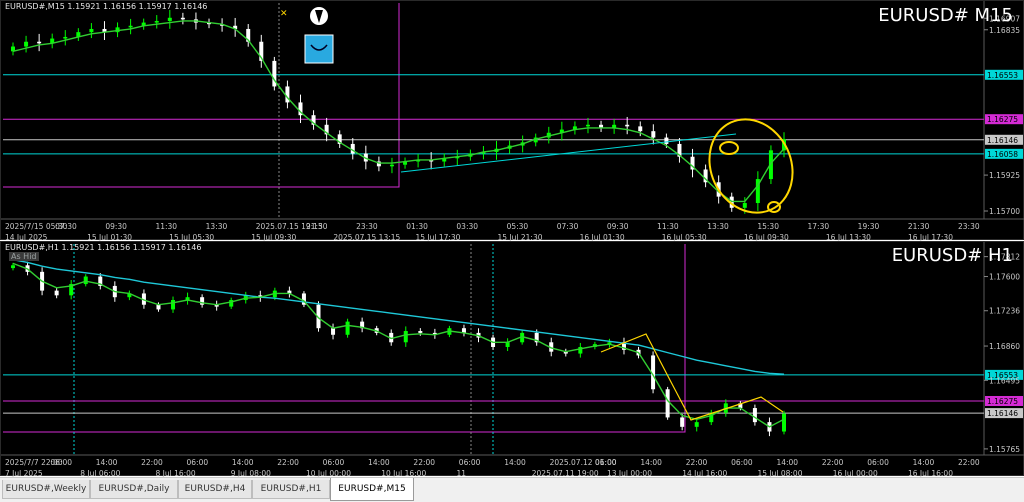  I want to click on time-label-secondary: 14 Jul 16:00, so click(704, 473).